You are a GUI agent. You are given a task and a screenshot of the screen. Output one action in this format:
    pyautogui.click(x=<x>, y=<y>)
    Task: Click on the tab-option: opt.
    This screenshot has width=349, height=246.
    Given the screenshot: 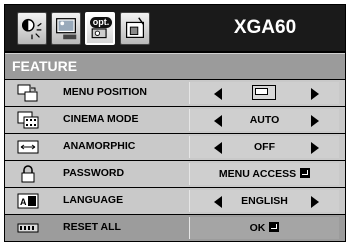 What is the action you would take?
    pyautogui.click(x=100, y=28)
    